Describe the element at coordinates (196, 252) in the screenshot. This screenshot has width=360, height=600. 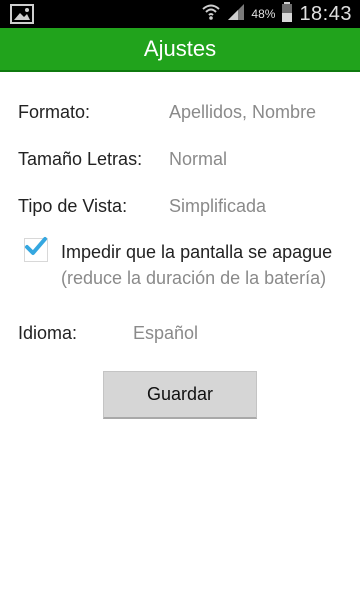
I see `keep-screen-on-label: Impedir que la pantalla se apague` at that location.